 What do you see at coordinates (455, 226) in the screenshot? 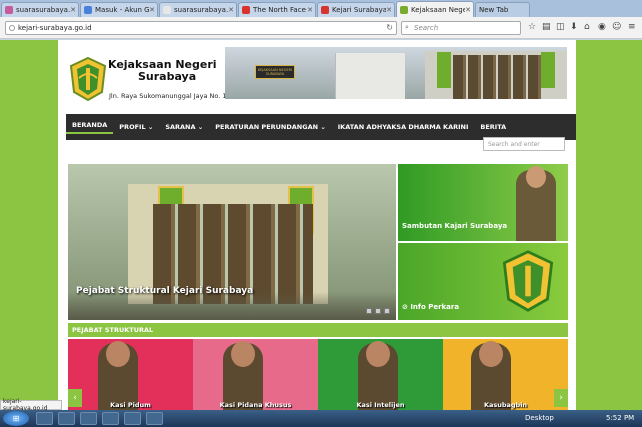
I see `sambutan-caption: Sambutan Kajari Surabaya` at bounding box center [455, 226].